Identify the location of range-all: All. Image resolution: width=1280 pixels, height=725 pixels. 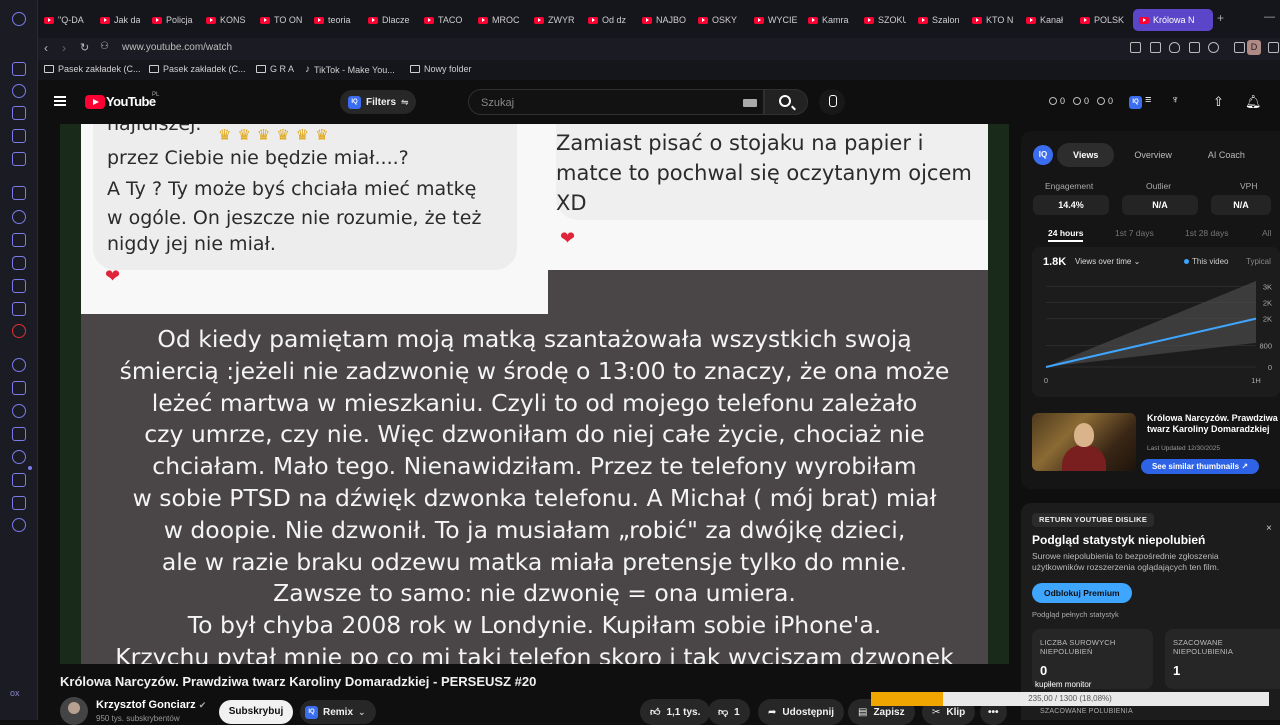
(1266, 233).